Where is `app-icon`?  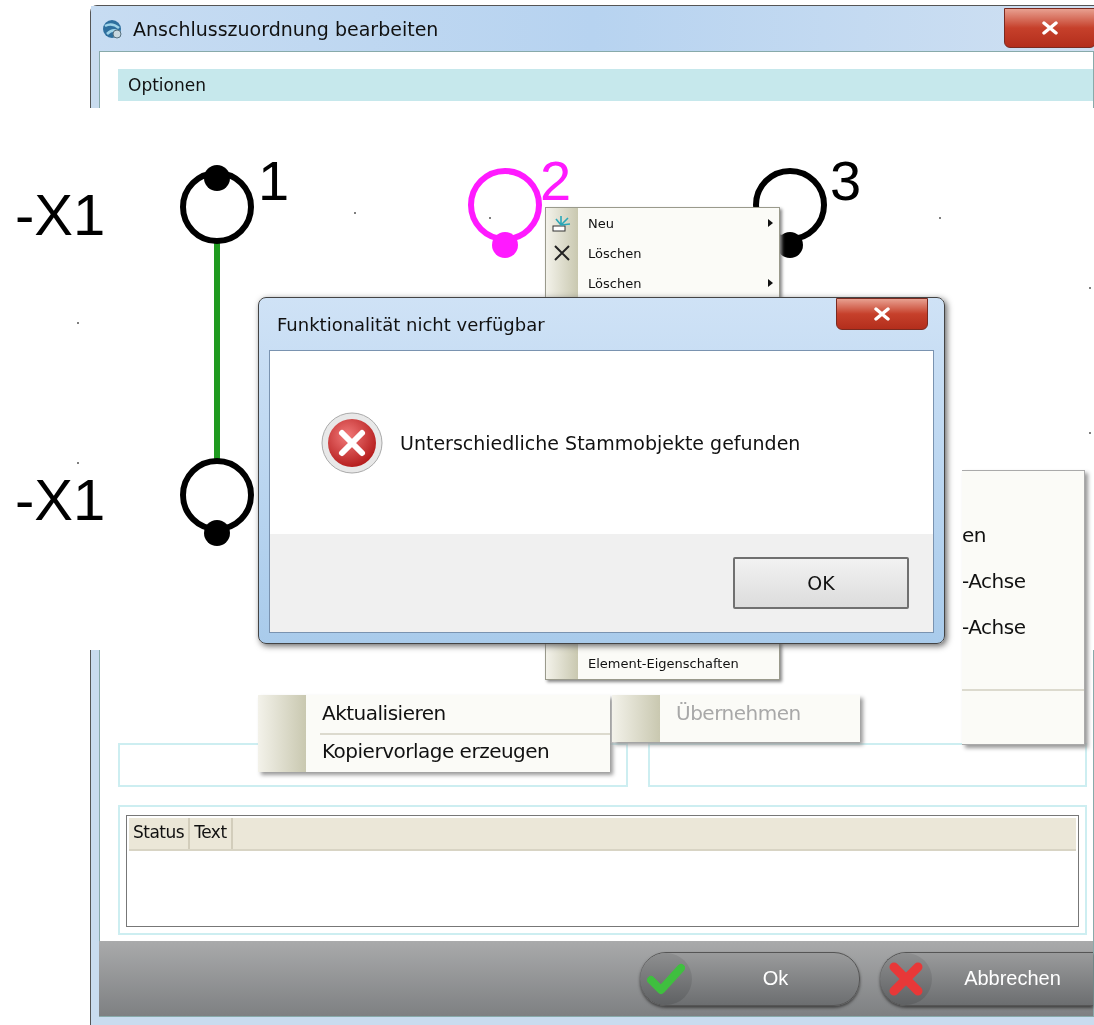
app-icon is located at coordinates (112, 28).